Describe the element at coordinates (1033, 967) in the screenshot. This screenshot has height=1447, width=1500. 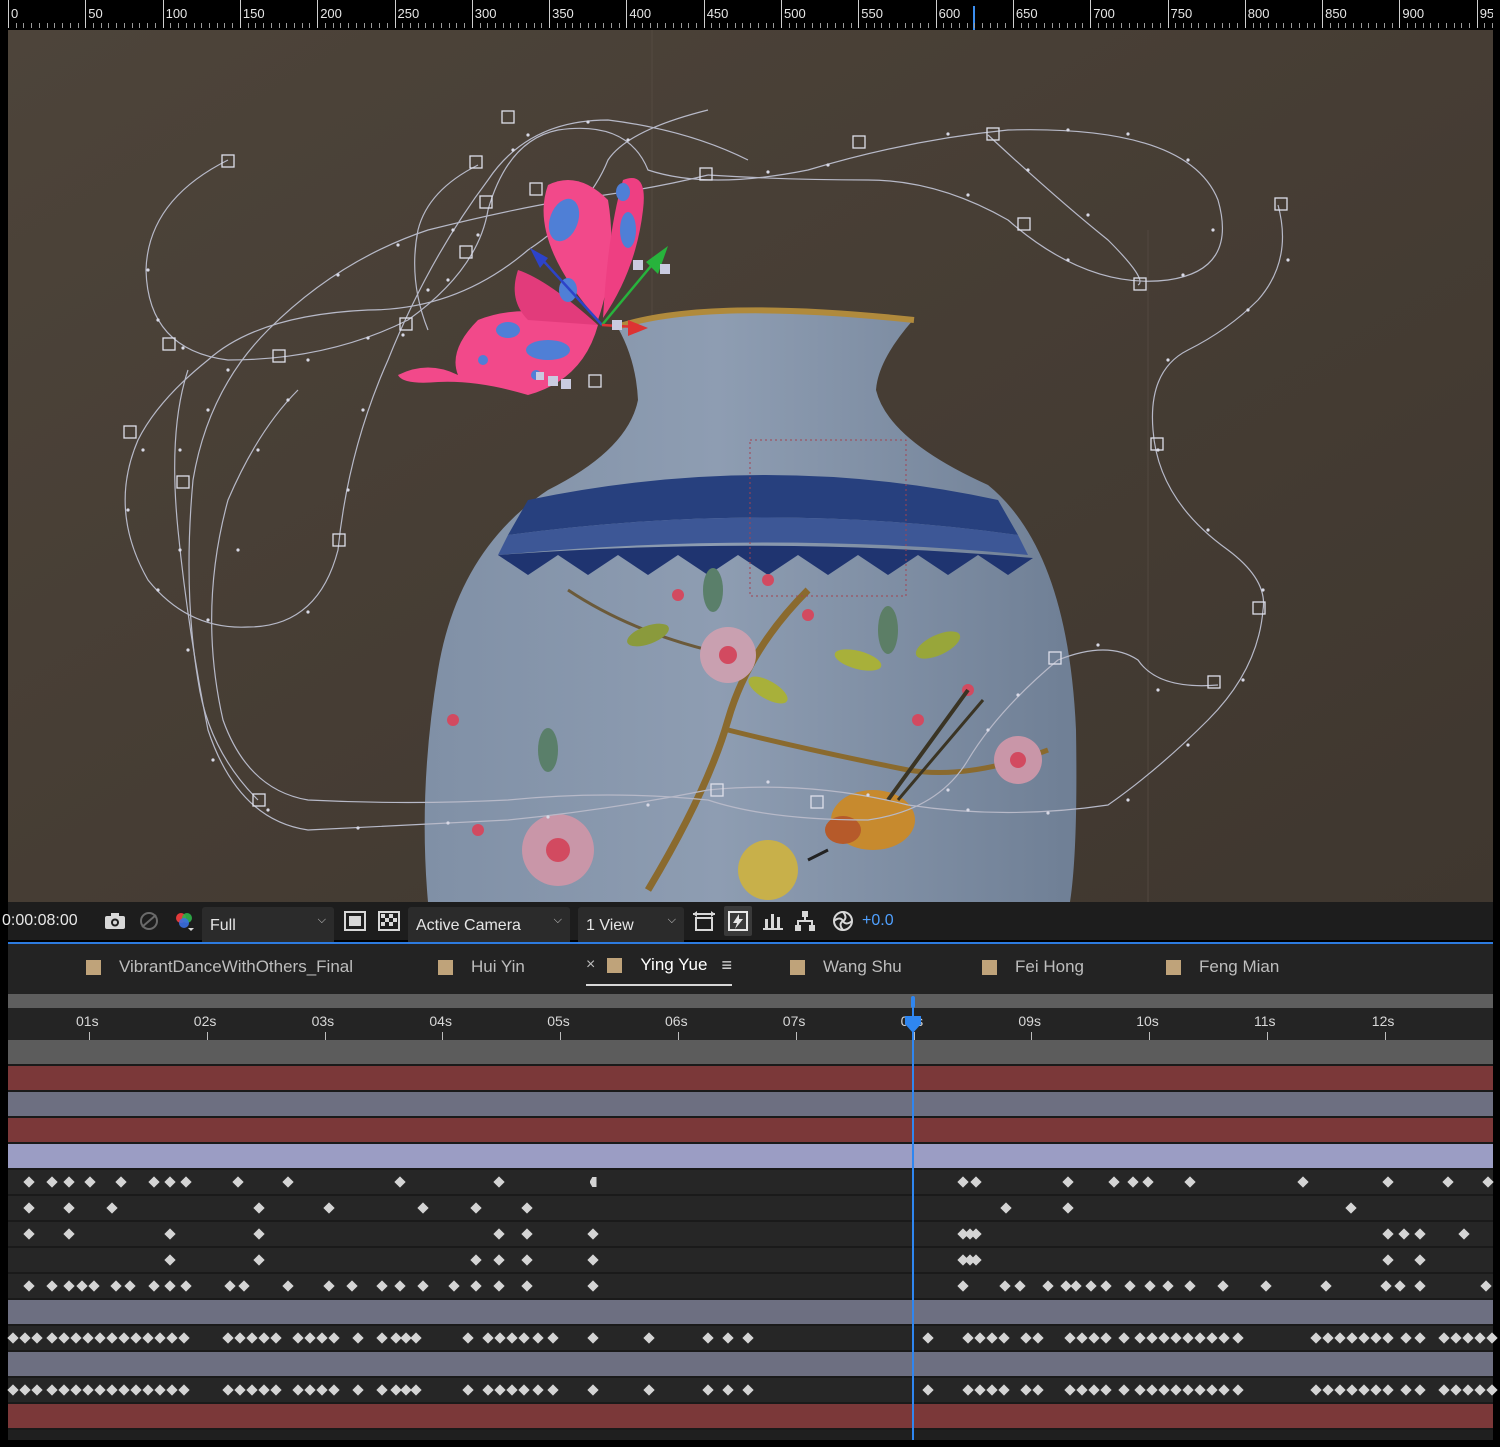
I see `tab-fei-hong: Fei Hong` at that location.